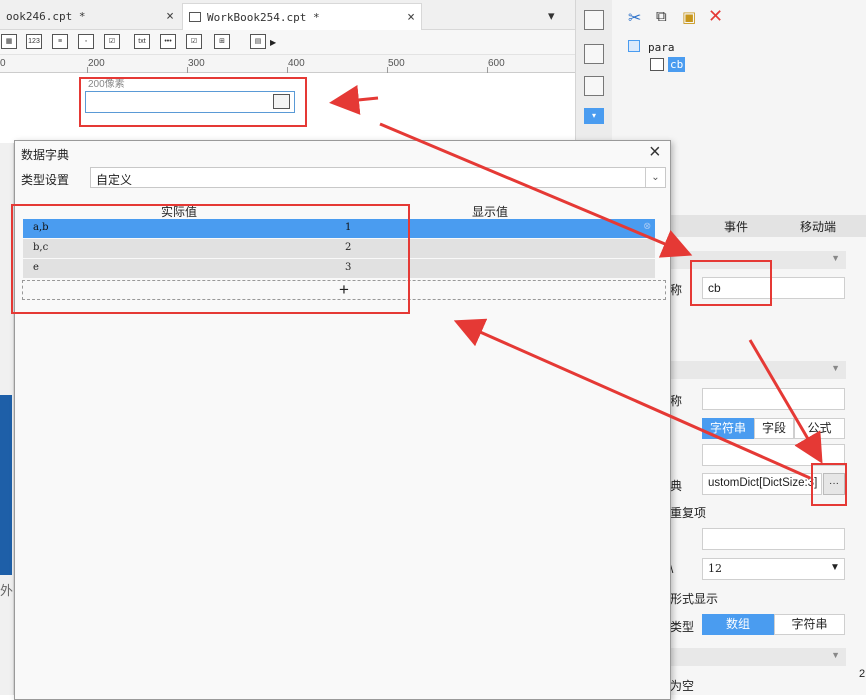  I want to click on collapse-button: ▾, so click(594, 116).